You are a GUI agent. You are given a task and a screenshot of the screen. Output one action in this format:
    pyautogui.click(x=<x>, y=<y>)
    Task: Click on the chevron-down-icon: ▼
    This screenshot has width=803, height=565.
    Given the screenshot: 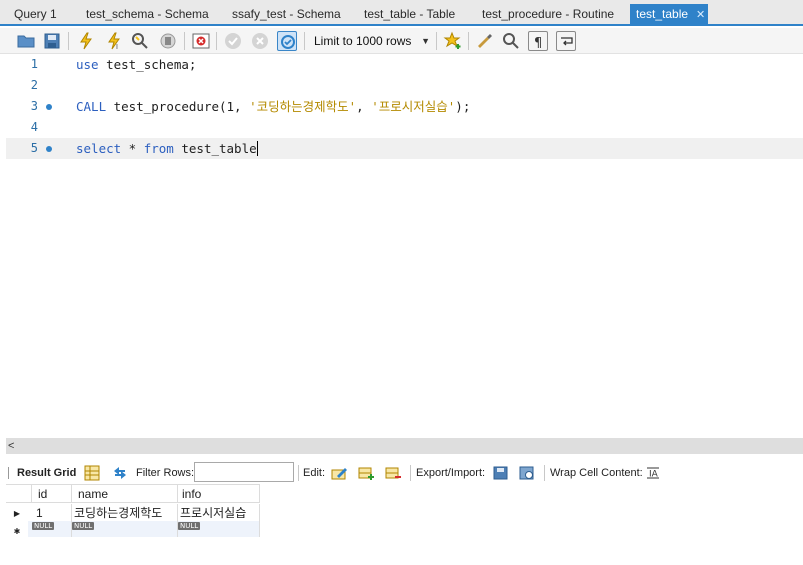 What is the action you would take?
    pyautogui.click(x=425, y=41)
    